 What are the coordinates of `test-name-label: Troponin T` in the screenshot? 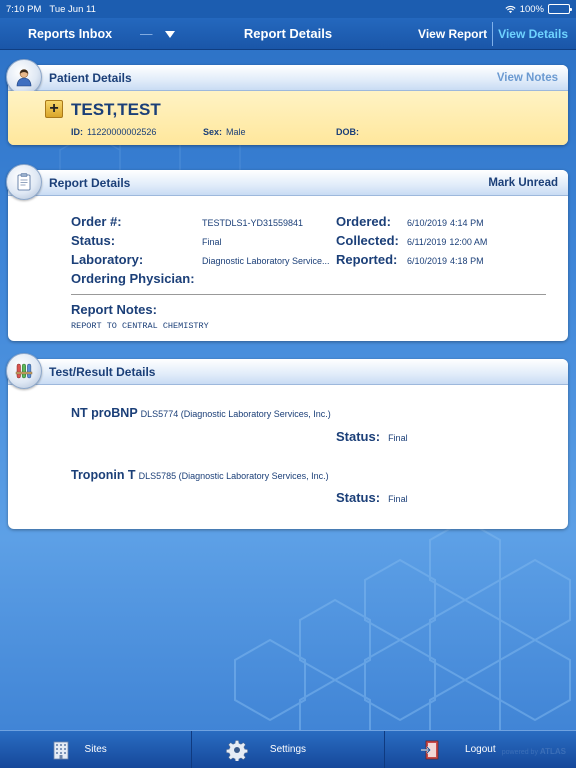 It's located at (103, 475).